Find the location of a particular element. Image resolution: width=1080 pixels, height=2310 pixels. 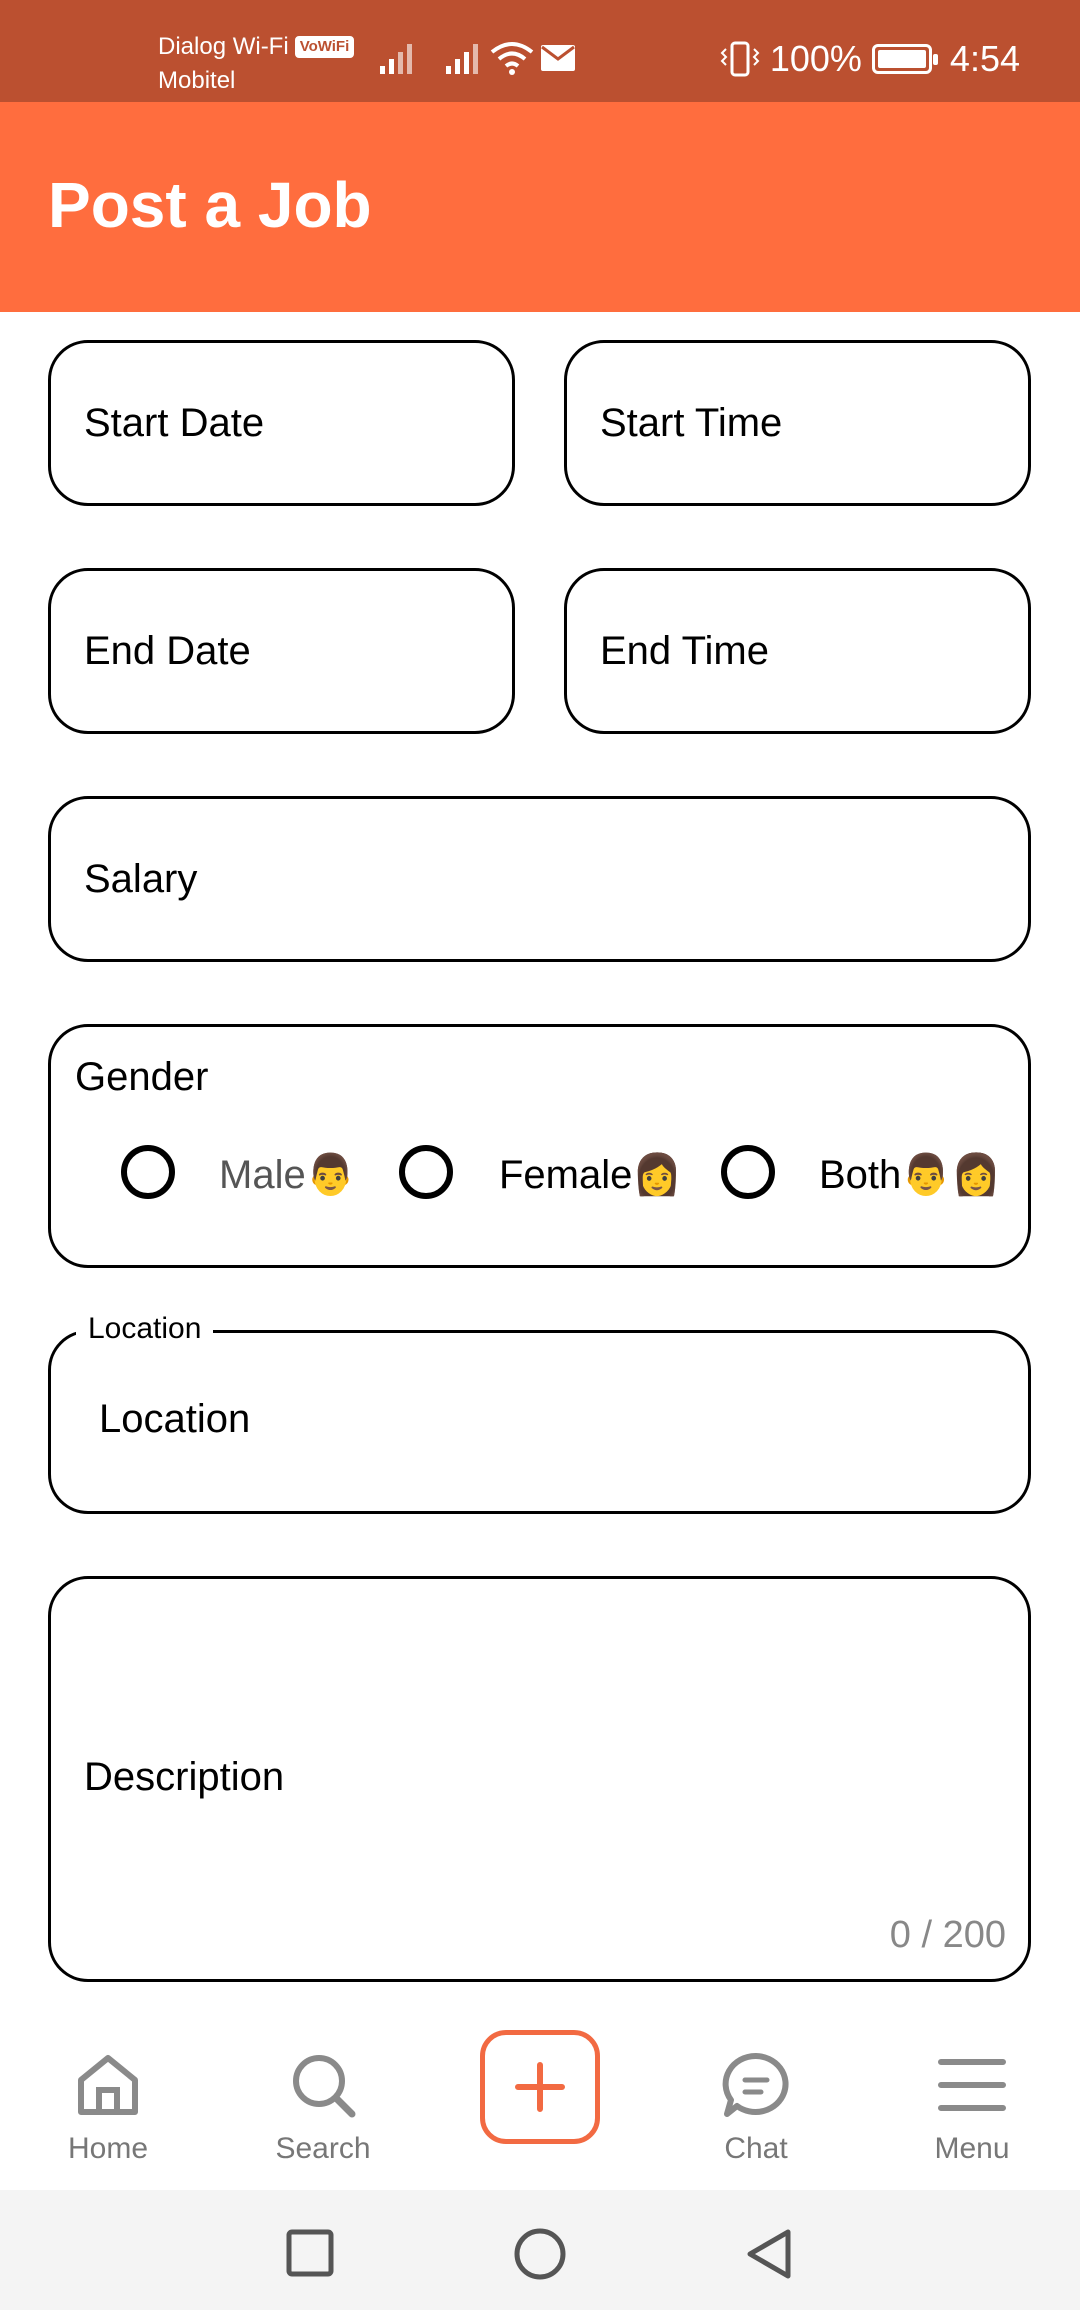

start-time-label: Start Time is located at coordinates (691, 423).